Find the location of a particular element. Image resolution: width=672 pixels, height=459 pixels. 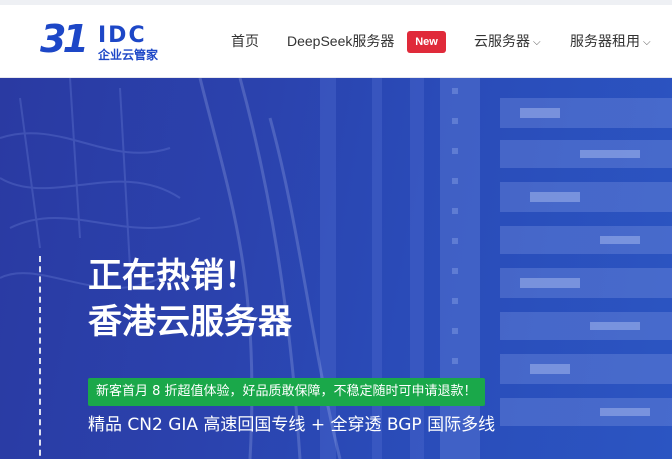

hero-subline: 精品 CN2 GIA 高速回国专线 + 全穿透 BGP 国际多线 is located at coordinates (292, 425).